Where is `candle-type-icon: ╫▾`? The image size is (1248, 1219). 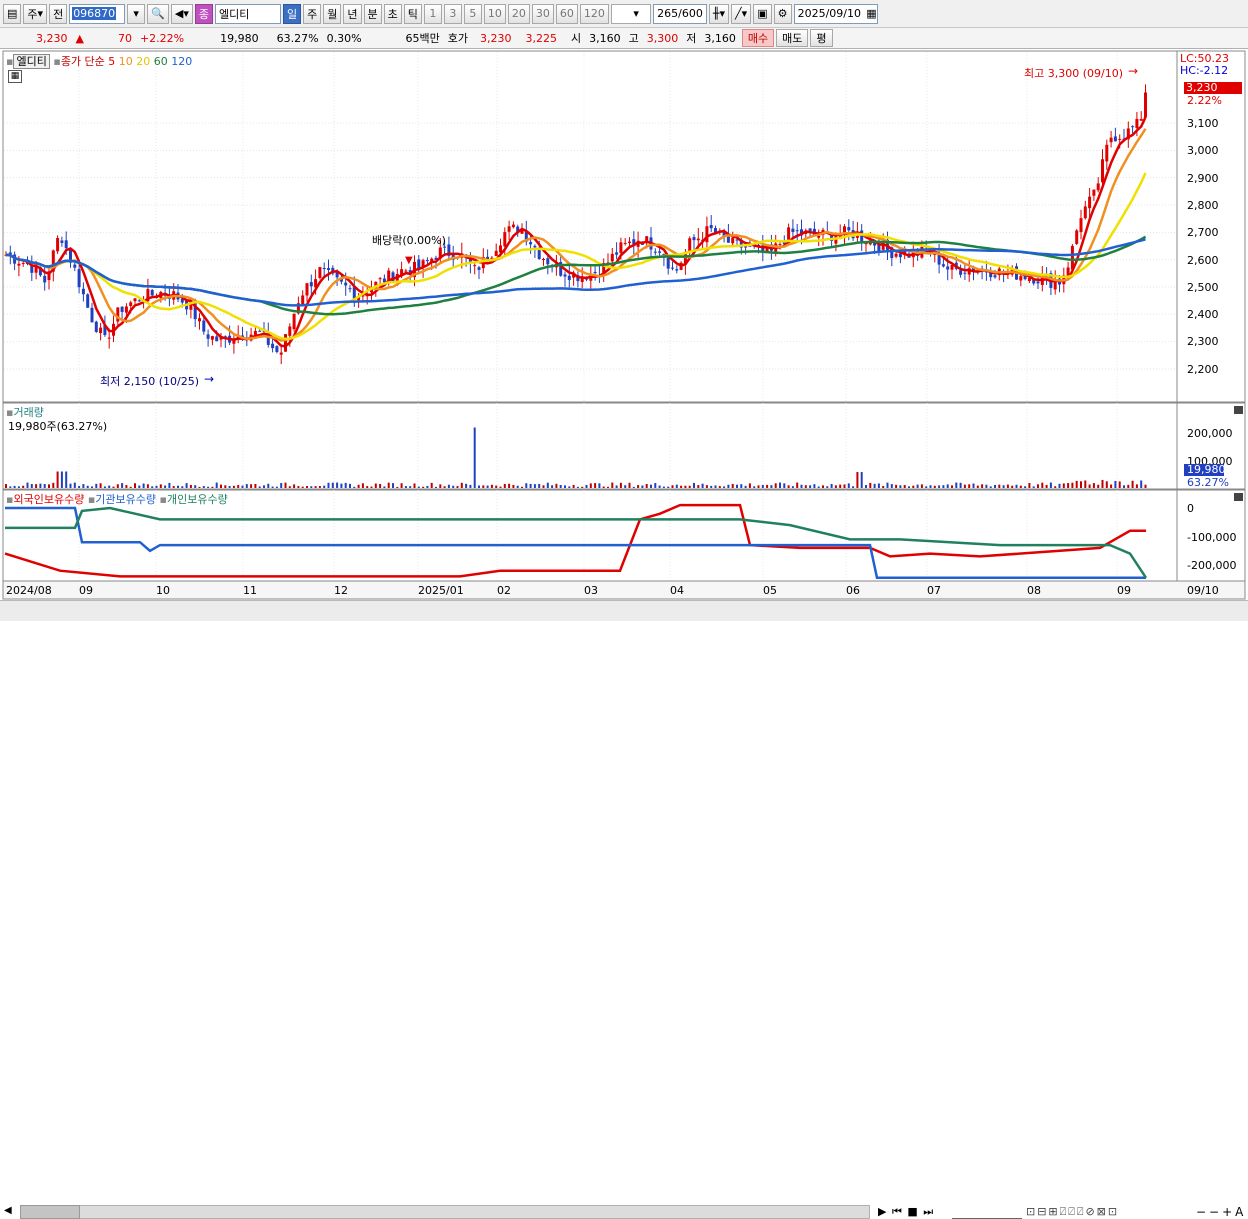 candle-type-icon: ╫▾ is located at coordinates (719, 13).